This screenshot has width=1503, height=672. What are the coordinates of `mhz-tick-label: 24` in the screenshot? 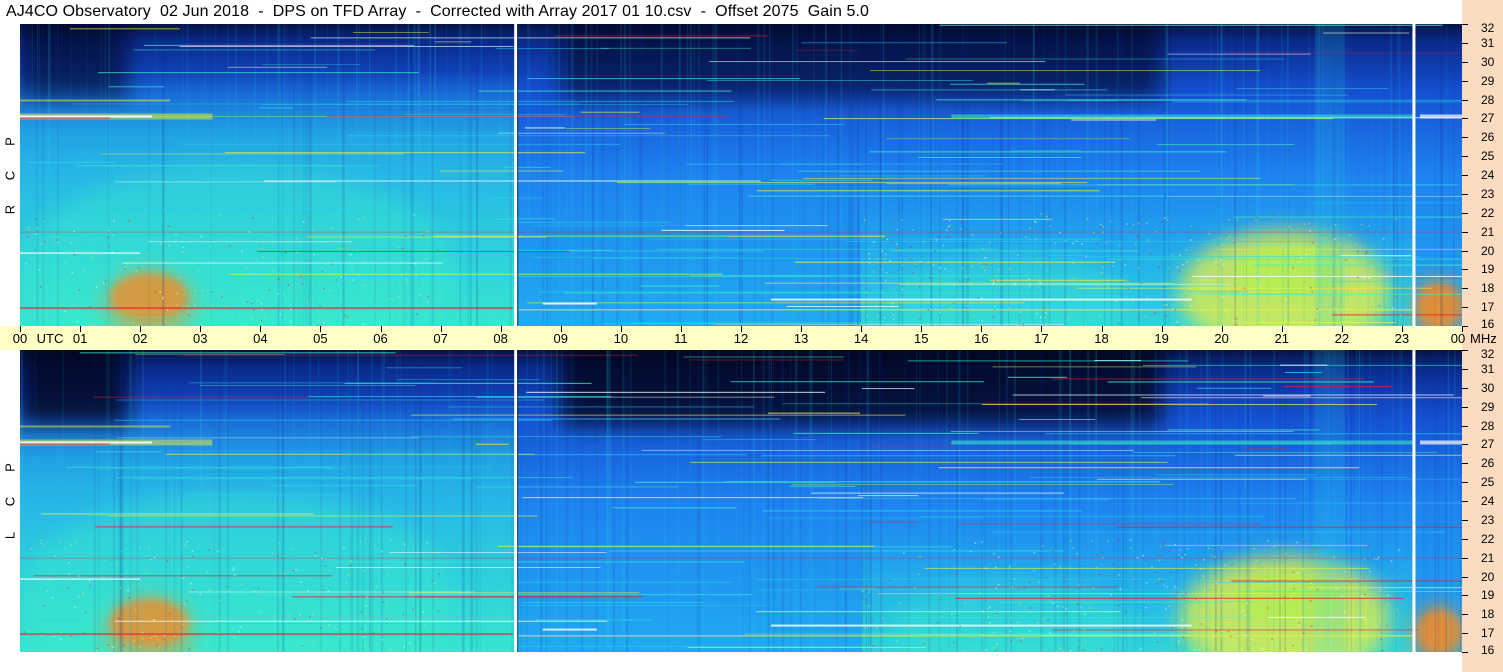 It's located at (1488, 501).